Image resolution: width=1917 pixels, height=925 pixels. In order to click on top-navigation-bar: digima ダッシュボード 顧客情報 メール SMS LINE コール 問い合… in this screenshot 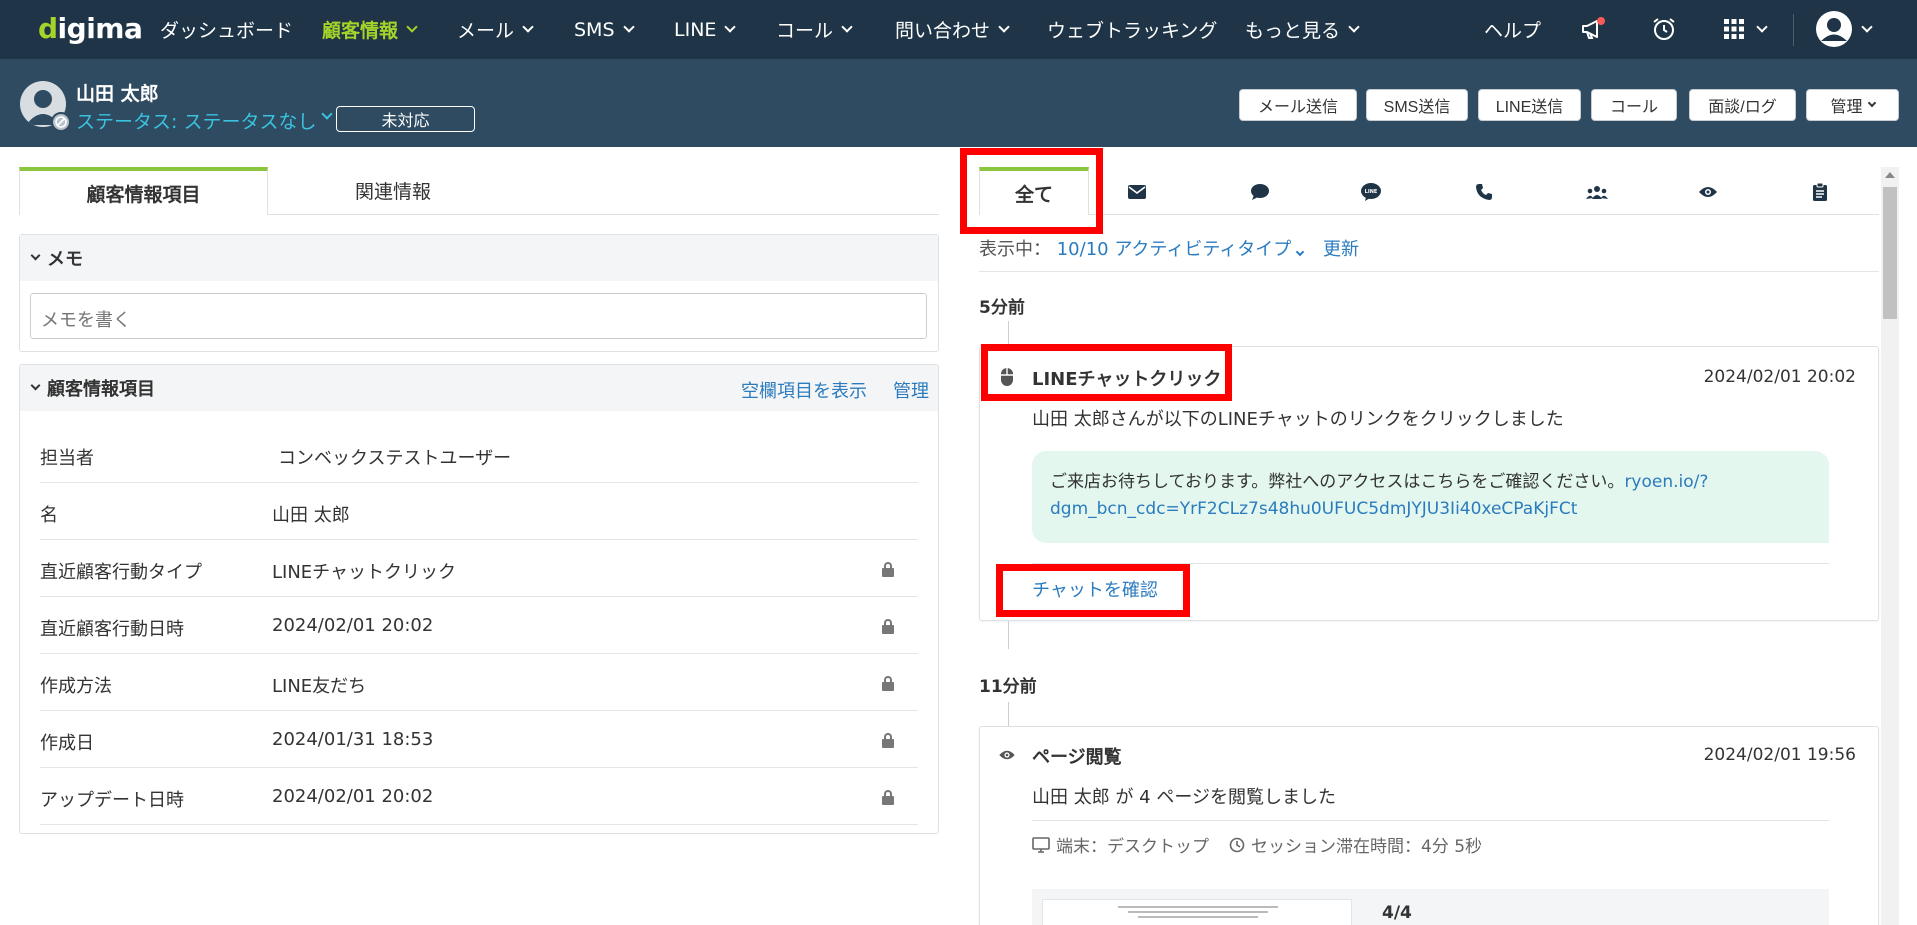, I will do `click(958, 29)`.